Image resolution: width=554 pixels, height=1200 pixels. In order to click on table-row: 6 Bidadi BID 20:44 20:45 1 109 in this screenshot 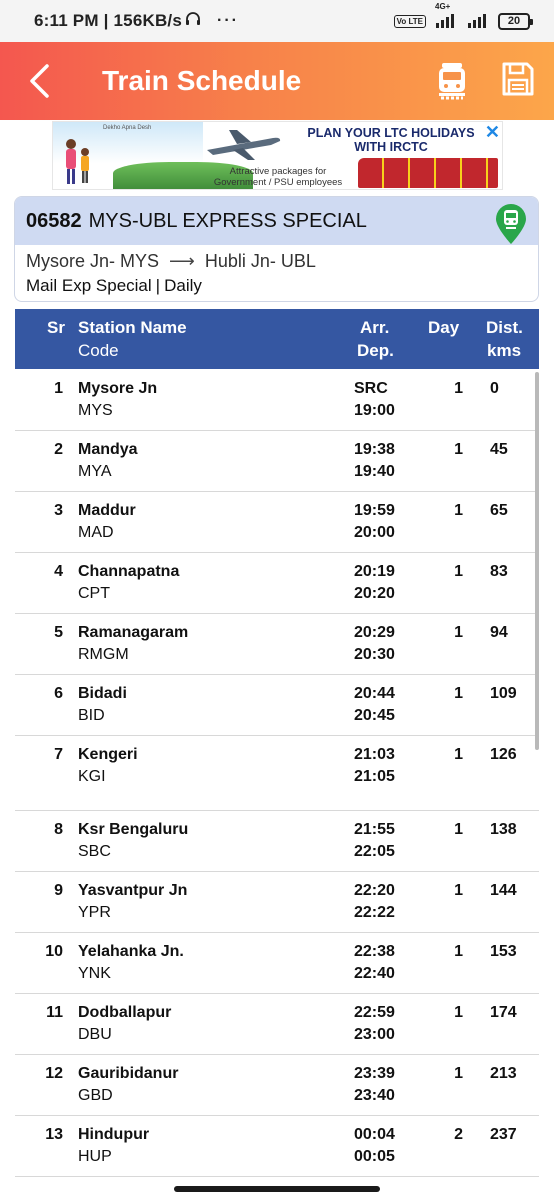, I will do `click(277, 705)`.